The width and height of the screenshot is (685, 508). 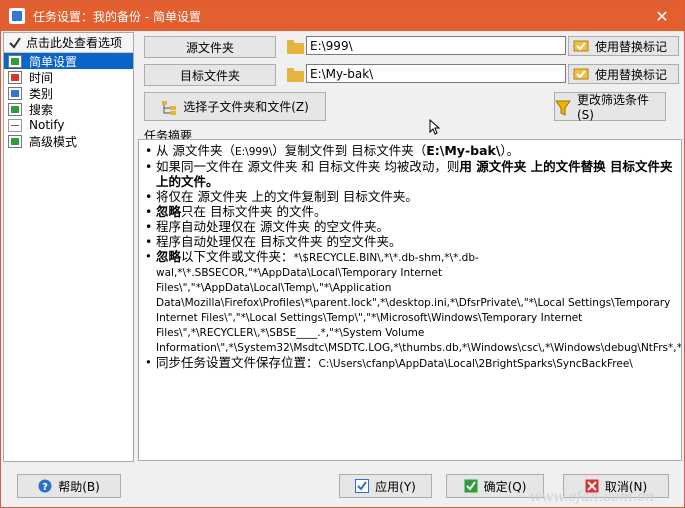 I want to click on sidebar-item-simple-settings: 简单设置, so click(x=68, y=61).